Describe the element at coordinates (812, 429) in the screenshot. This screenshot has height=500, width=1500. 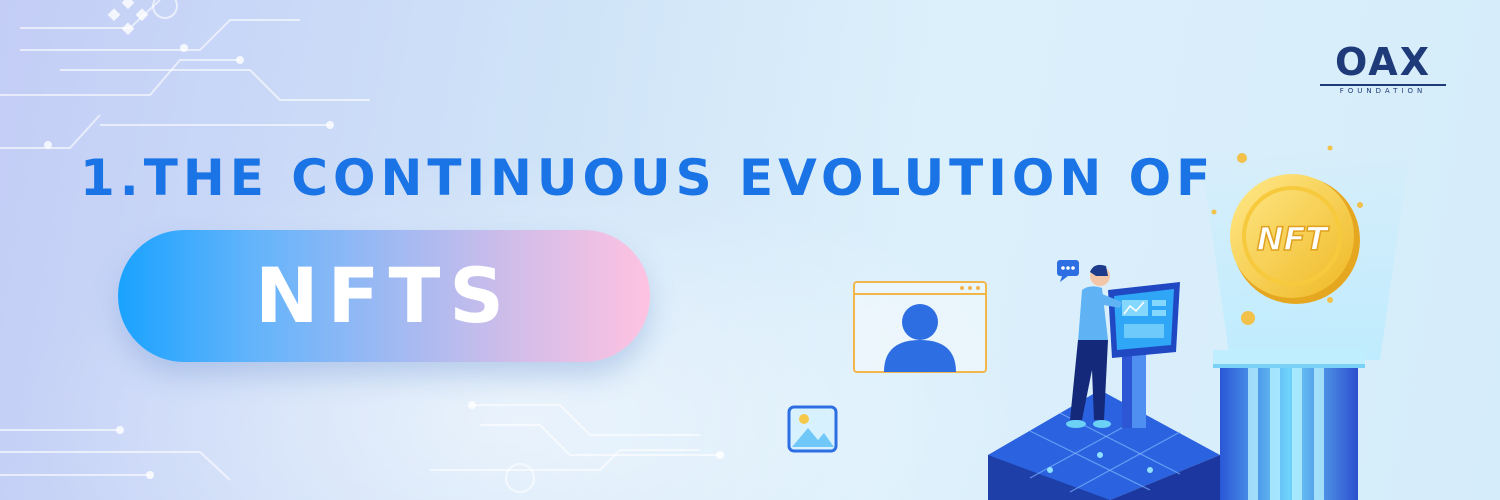
I see `image-icon` at that location.